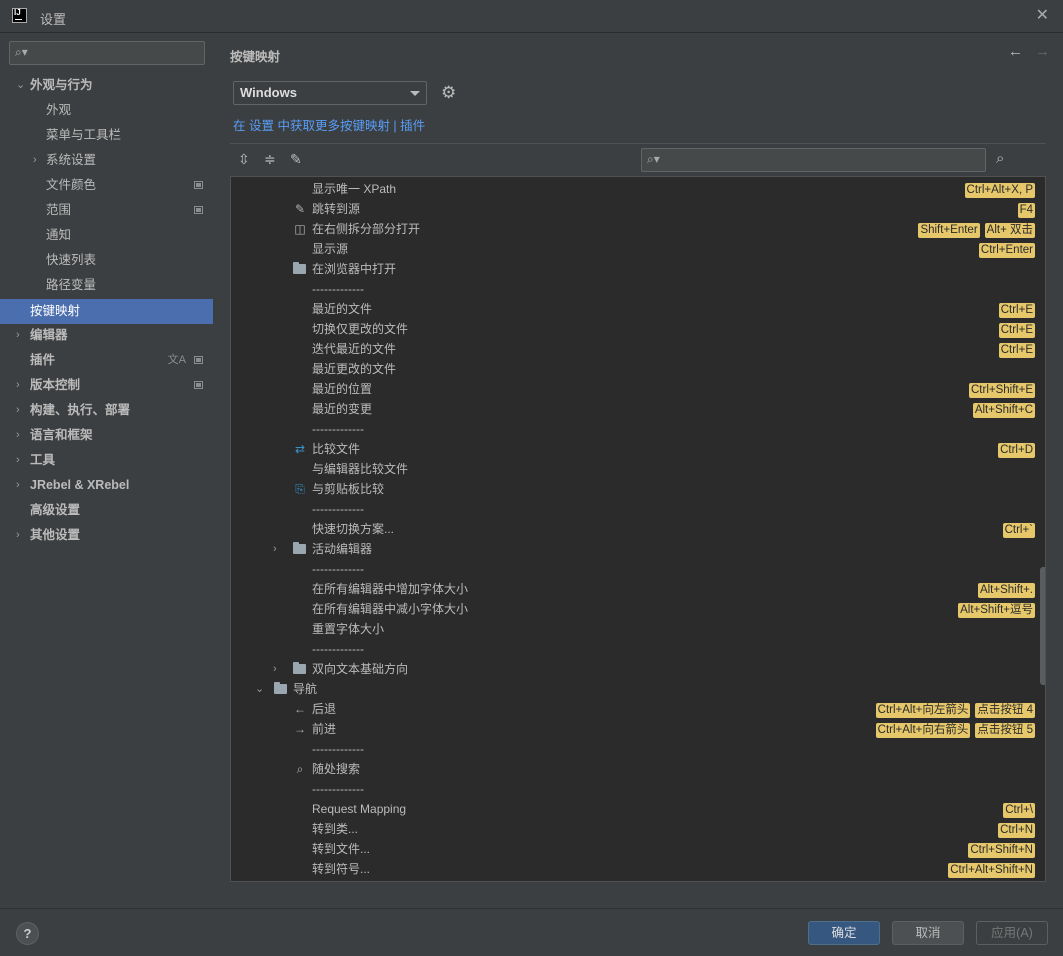 The image size is (1063, 956). Describe the element at coordinates (633, 189) in the screenshot. I see `keymap-action-row: 显示唯一 XPath Ctrl+Alt+X, P` at that location.